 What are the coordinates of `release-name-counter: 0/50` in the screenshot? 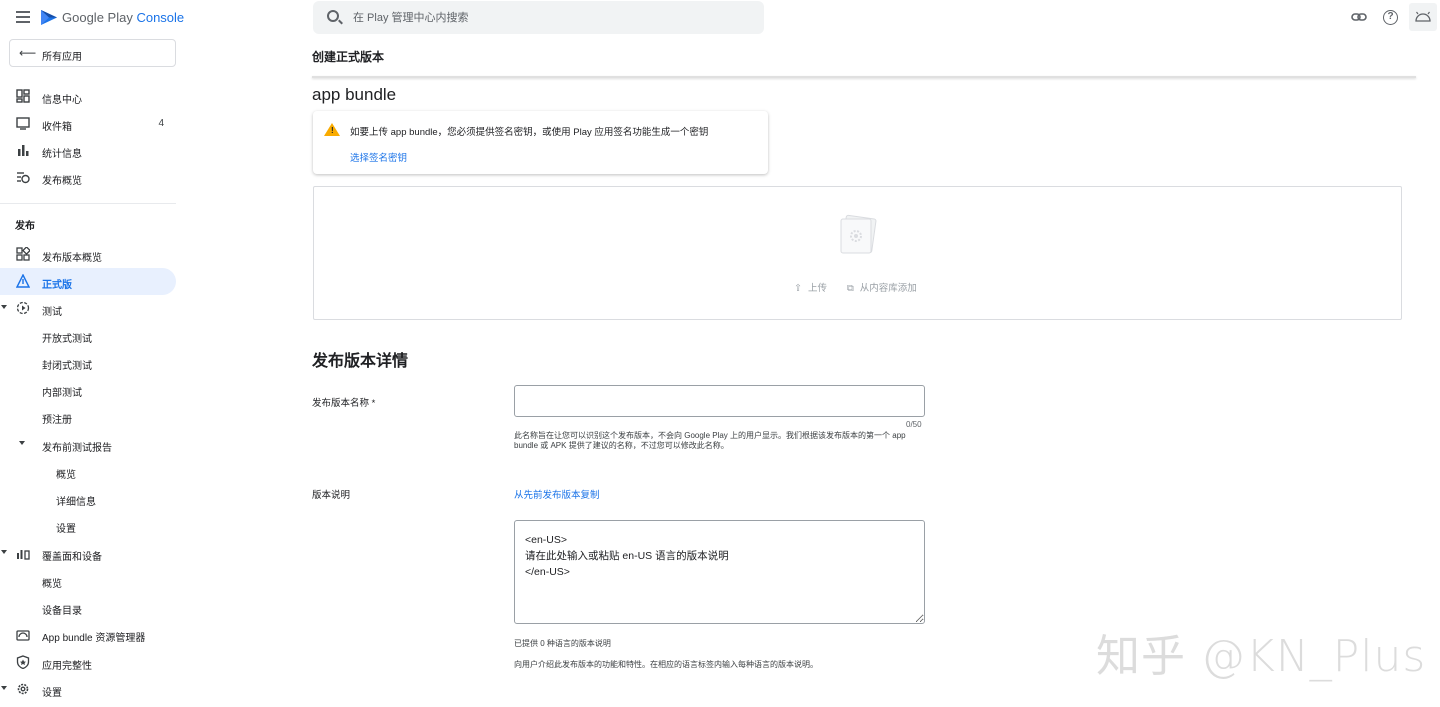 It's located at (914, 424).